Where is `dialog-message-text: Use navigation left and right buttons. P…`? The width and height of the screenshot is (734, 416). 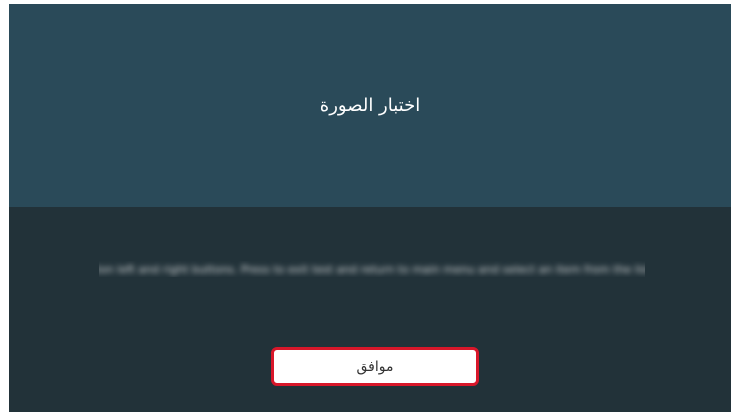
dialog-message-text: Use navigation left and right buttons. P… is located at coordinates (372, 269).